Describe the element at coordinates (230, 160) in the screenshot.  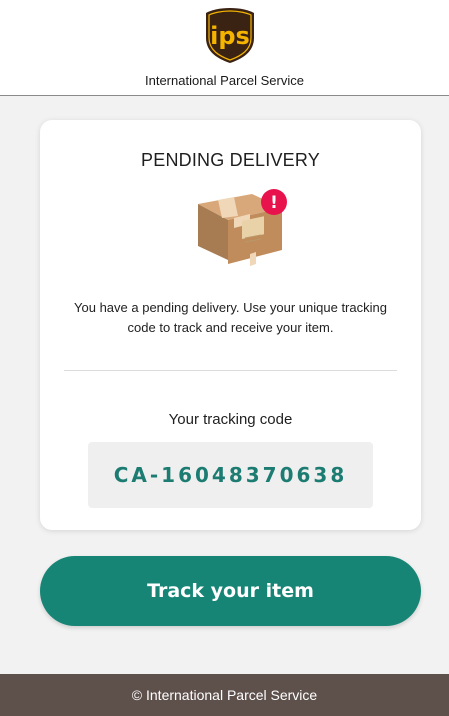
I see `card-title: PENDING DELIVERY` at that location.